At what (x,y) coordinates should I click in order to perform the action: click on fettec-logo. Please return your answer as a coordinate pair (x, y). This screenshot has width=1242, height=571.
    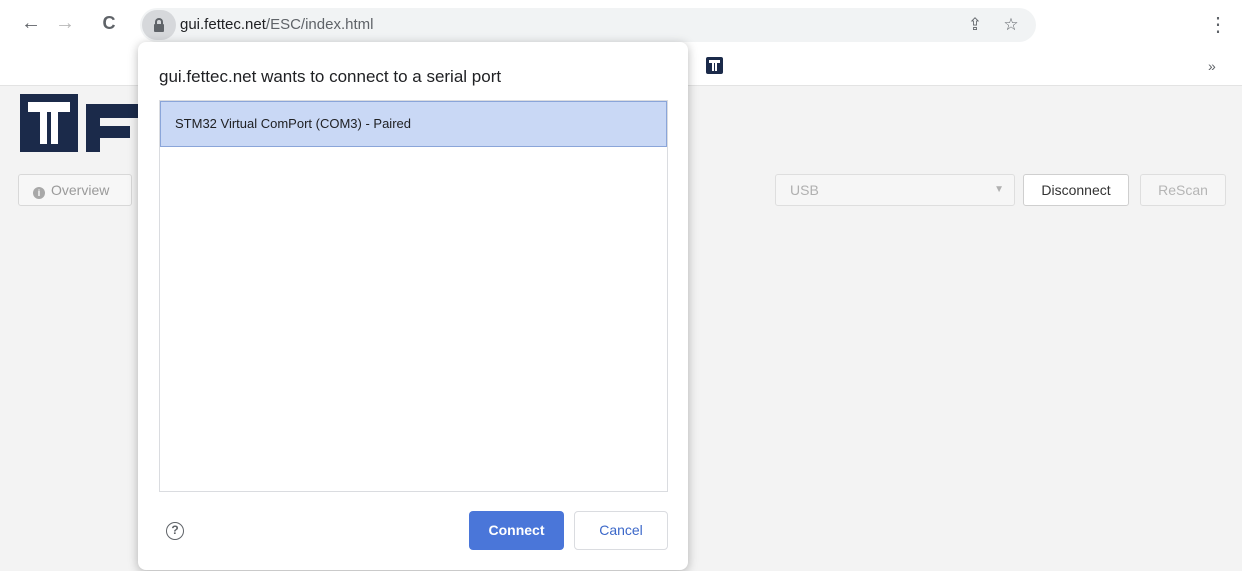
    Looking at the image, I should click on (80, 123).